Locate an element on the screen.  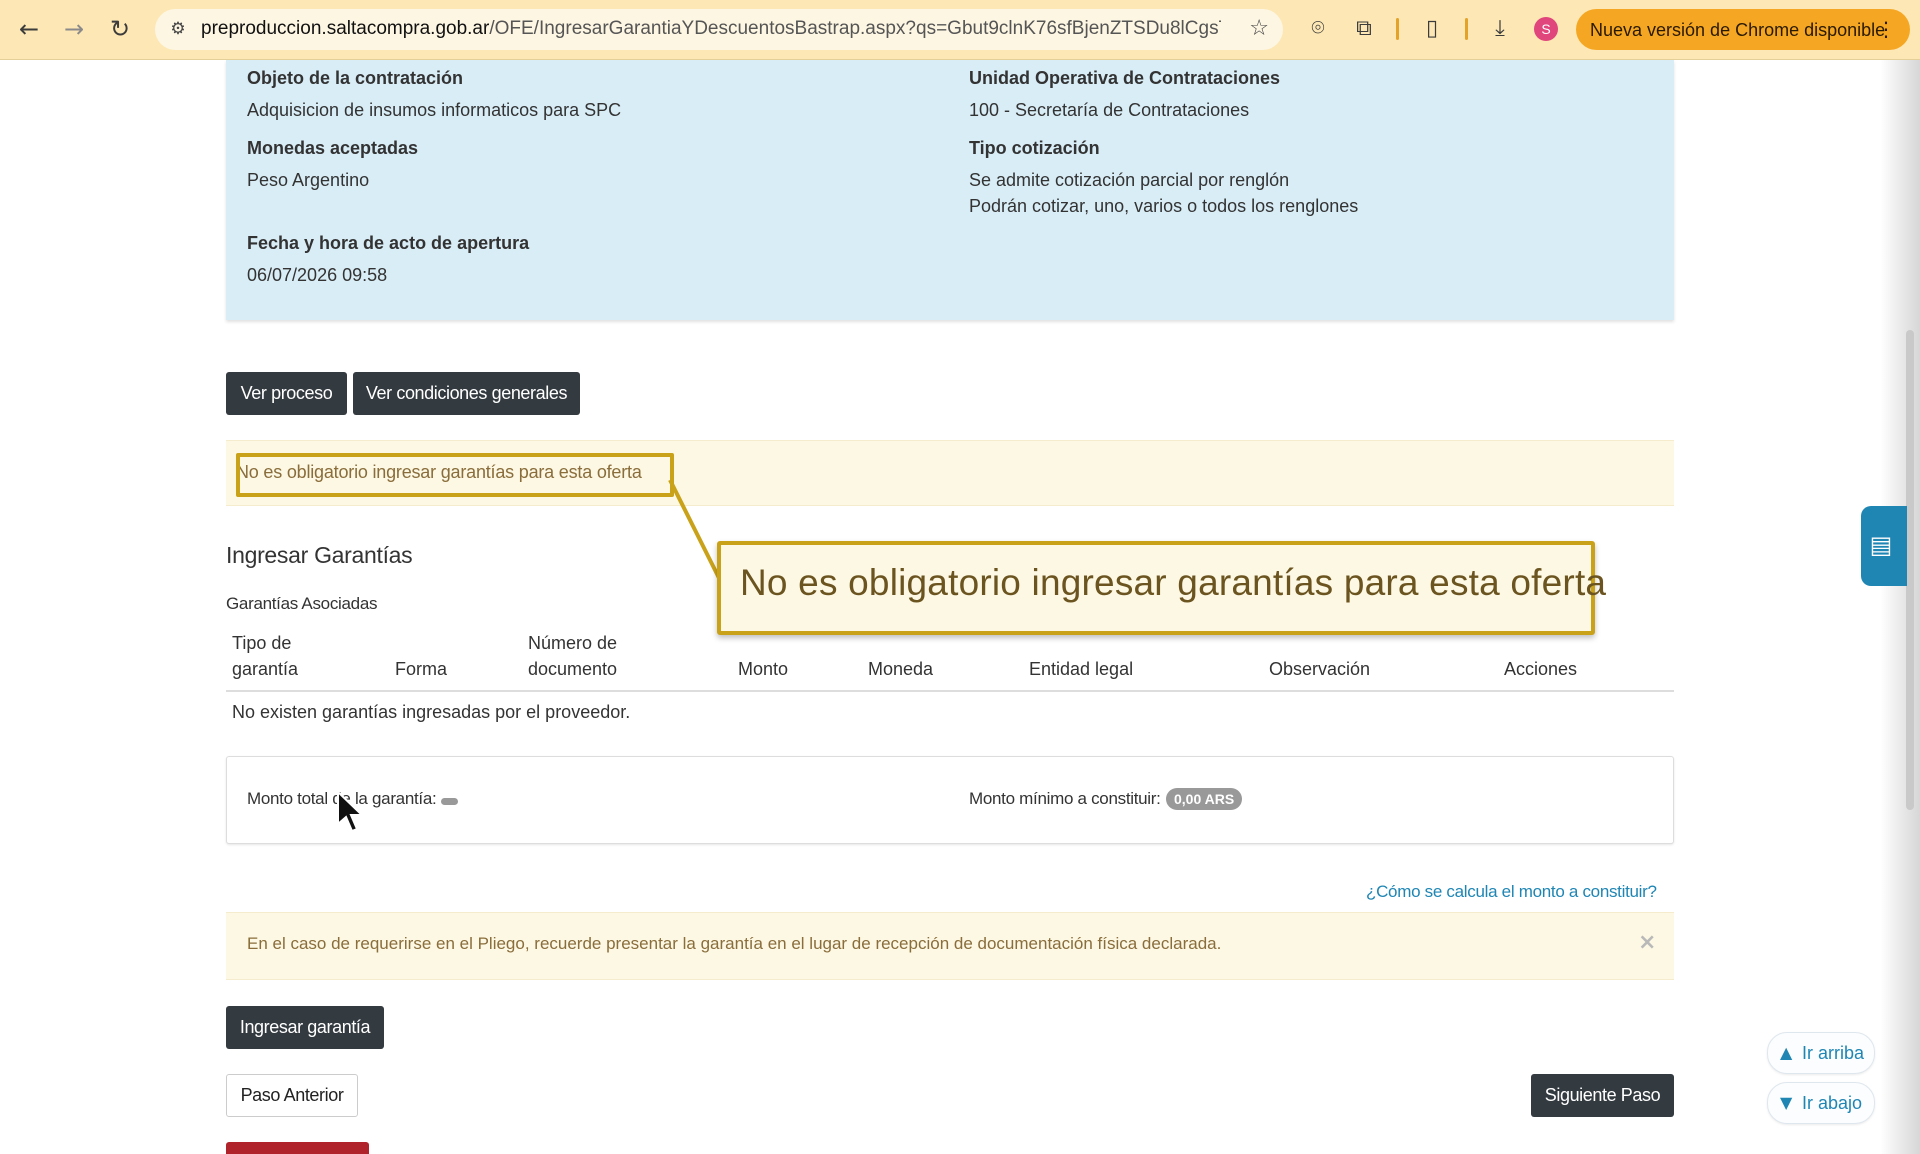
extensions-icon: ⧉ is located at coordinates (1364, 29).